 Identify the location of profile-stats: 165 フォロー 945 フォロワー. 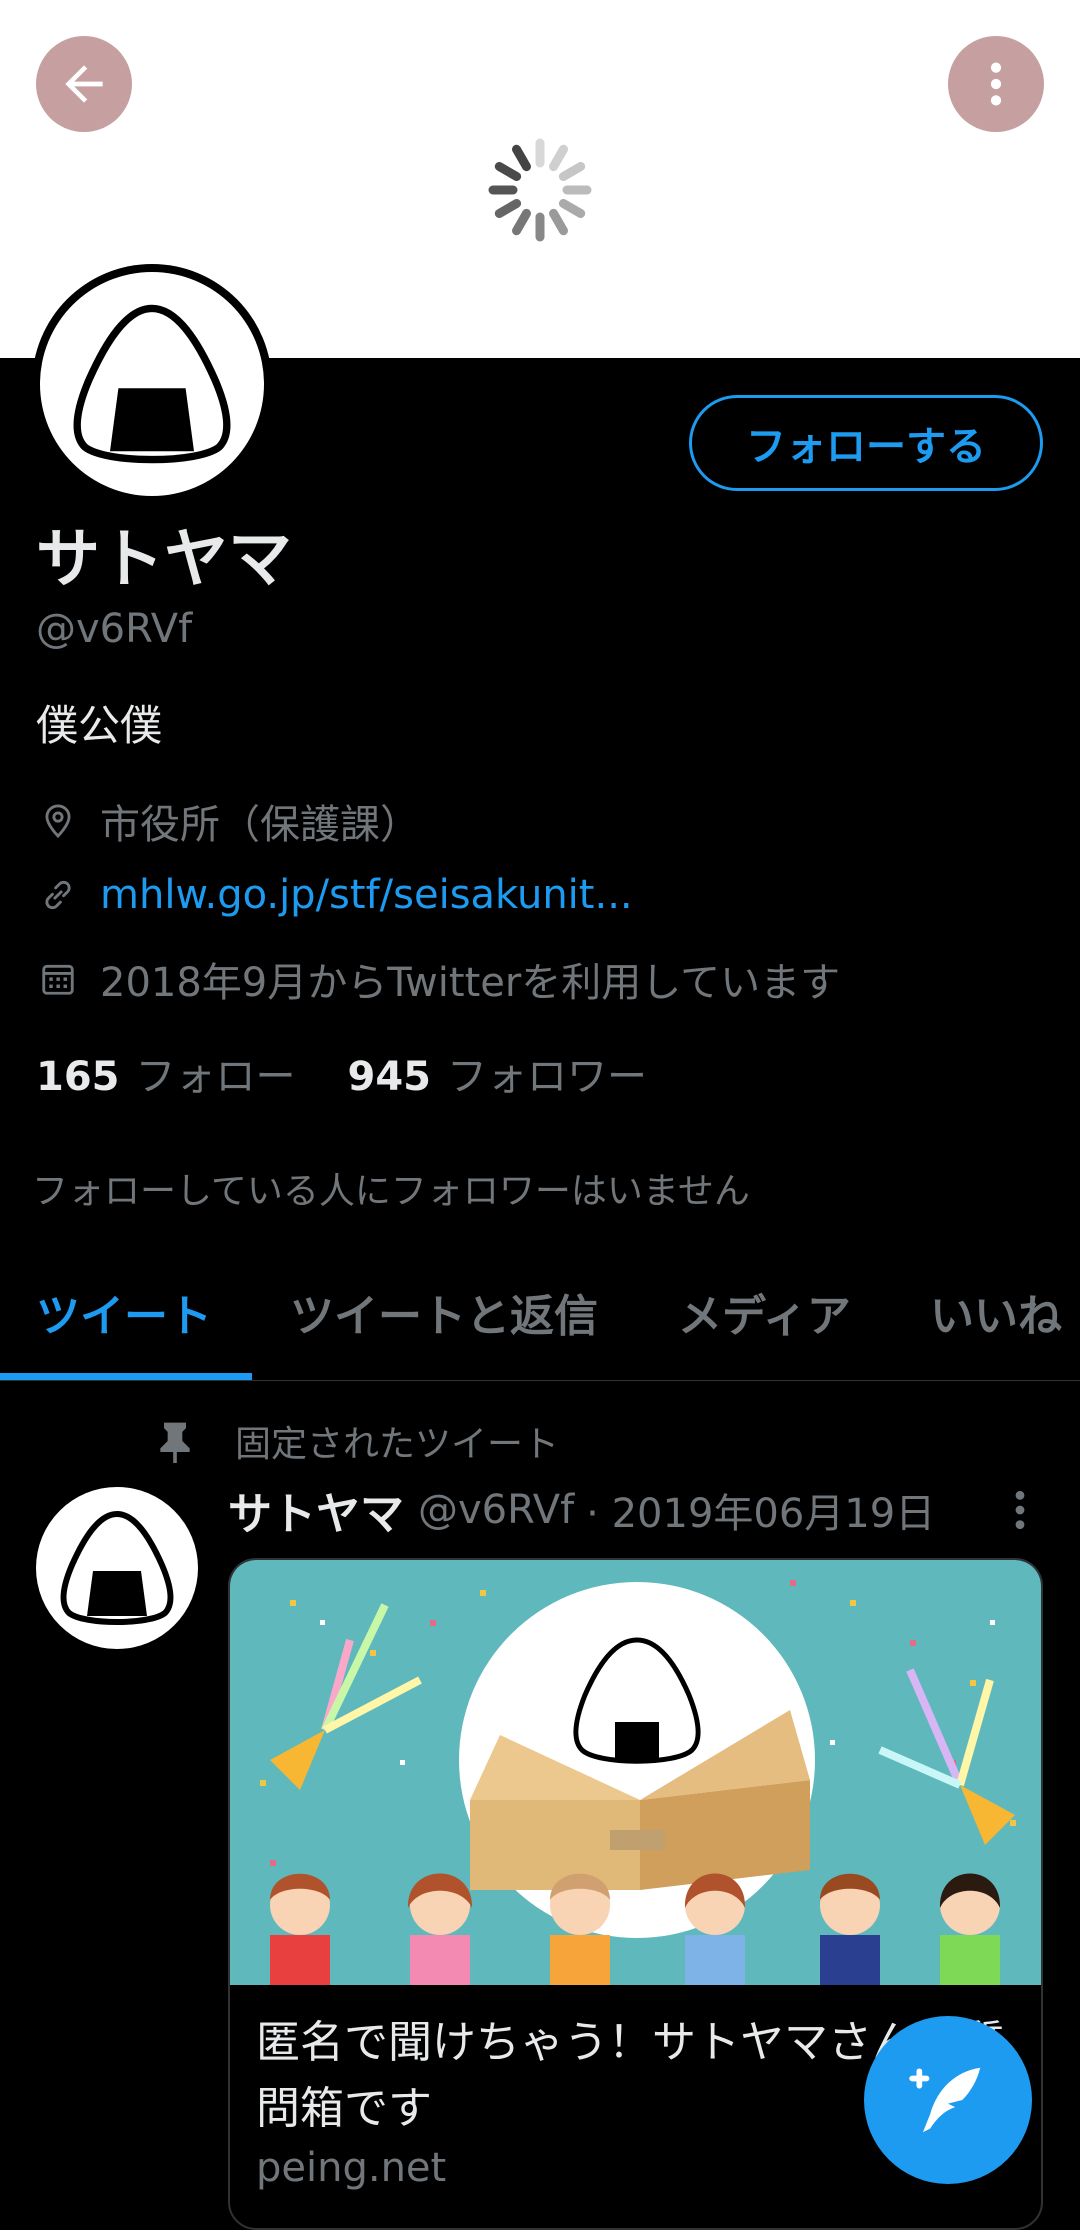
(367, 1073).